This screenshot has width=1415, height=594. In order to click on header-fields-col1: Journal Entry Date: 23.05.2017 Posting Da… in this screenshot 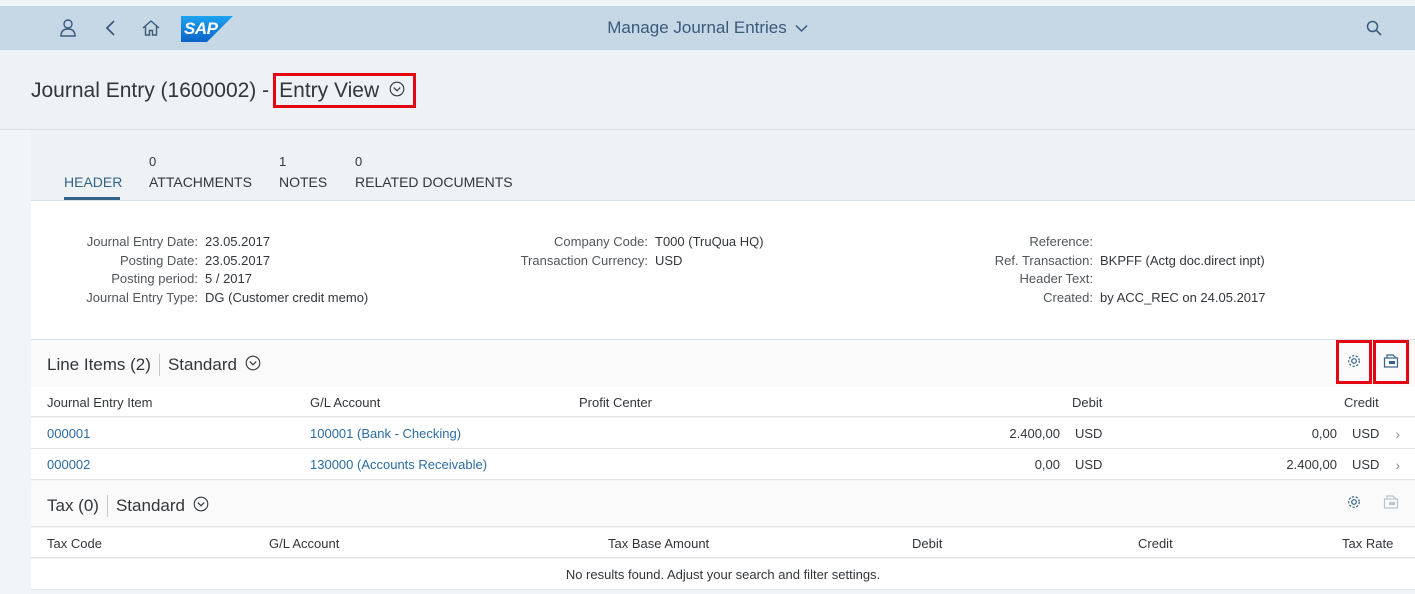, I will do `click(227, 270)`.